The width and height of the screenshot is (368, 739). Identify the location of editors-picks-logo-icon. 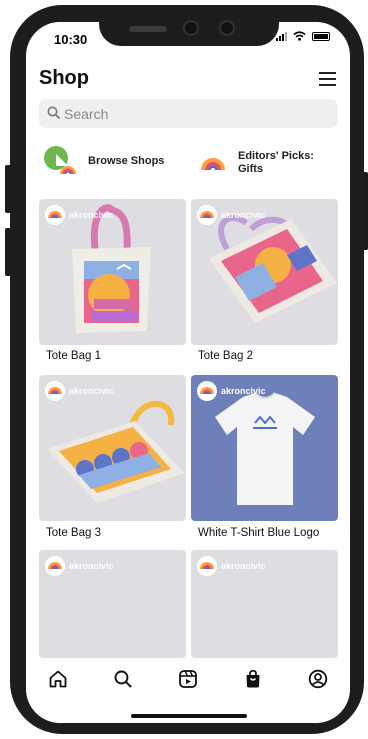
(213, 163).